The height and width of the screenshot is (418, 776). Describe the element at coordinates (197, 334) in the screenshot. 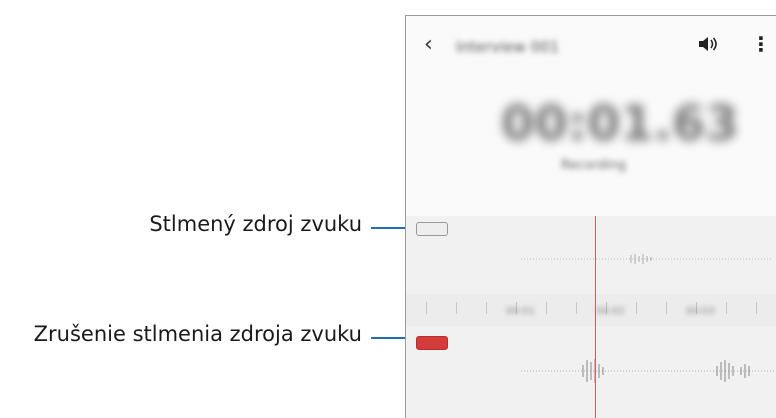

I see `callout-label: Zrušenie stlmenia zdroja zvuku` at that location.